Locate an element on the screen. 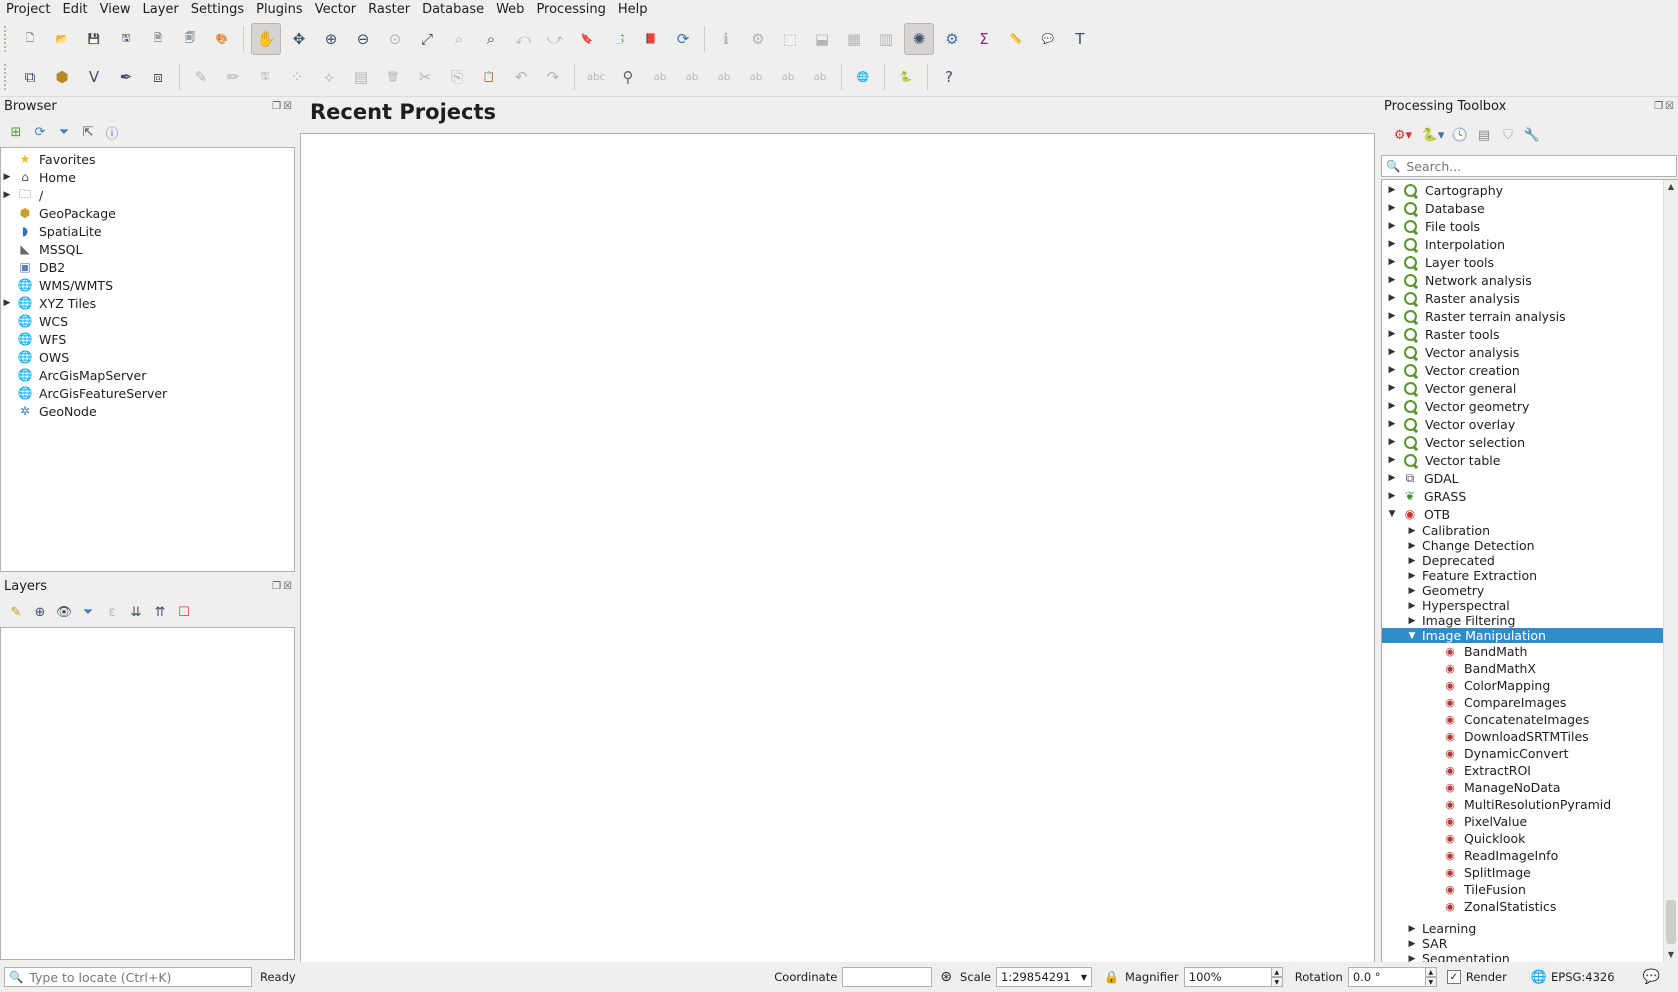 This screenshot has width=1678, height=992. browser-item: 🌐 ArcGisFeatureServer is located at coordinates (147, 393).